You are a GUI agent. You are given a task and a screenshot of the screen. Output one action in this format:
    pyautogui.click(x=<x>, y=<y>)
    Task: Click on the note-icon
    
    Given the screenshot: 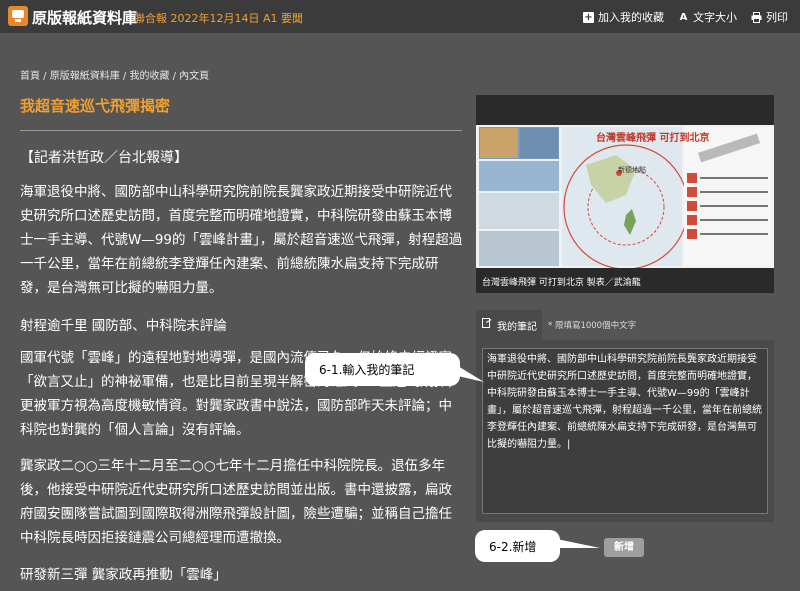 What is the action you would take?
    pyautogui.click(x=487, y=325)
    